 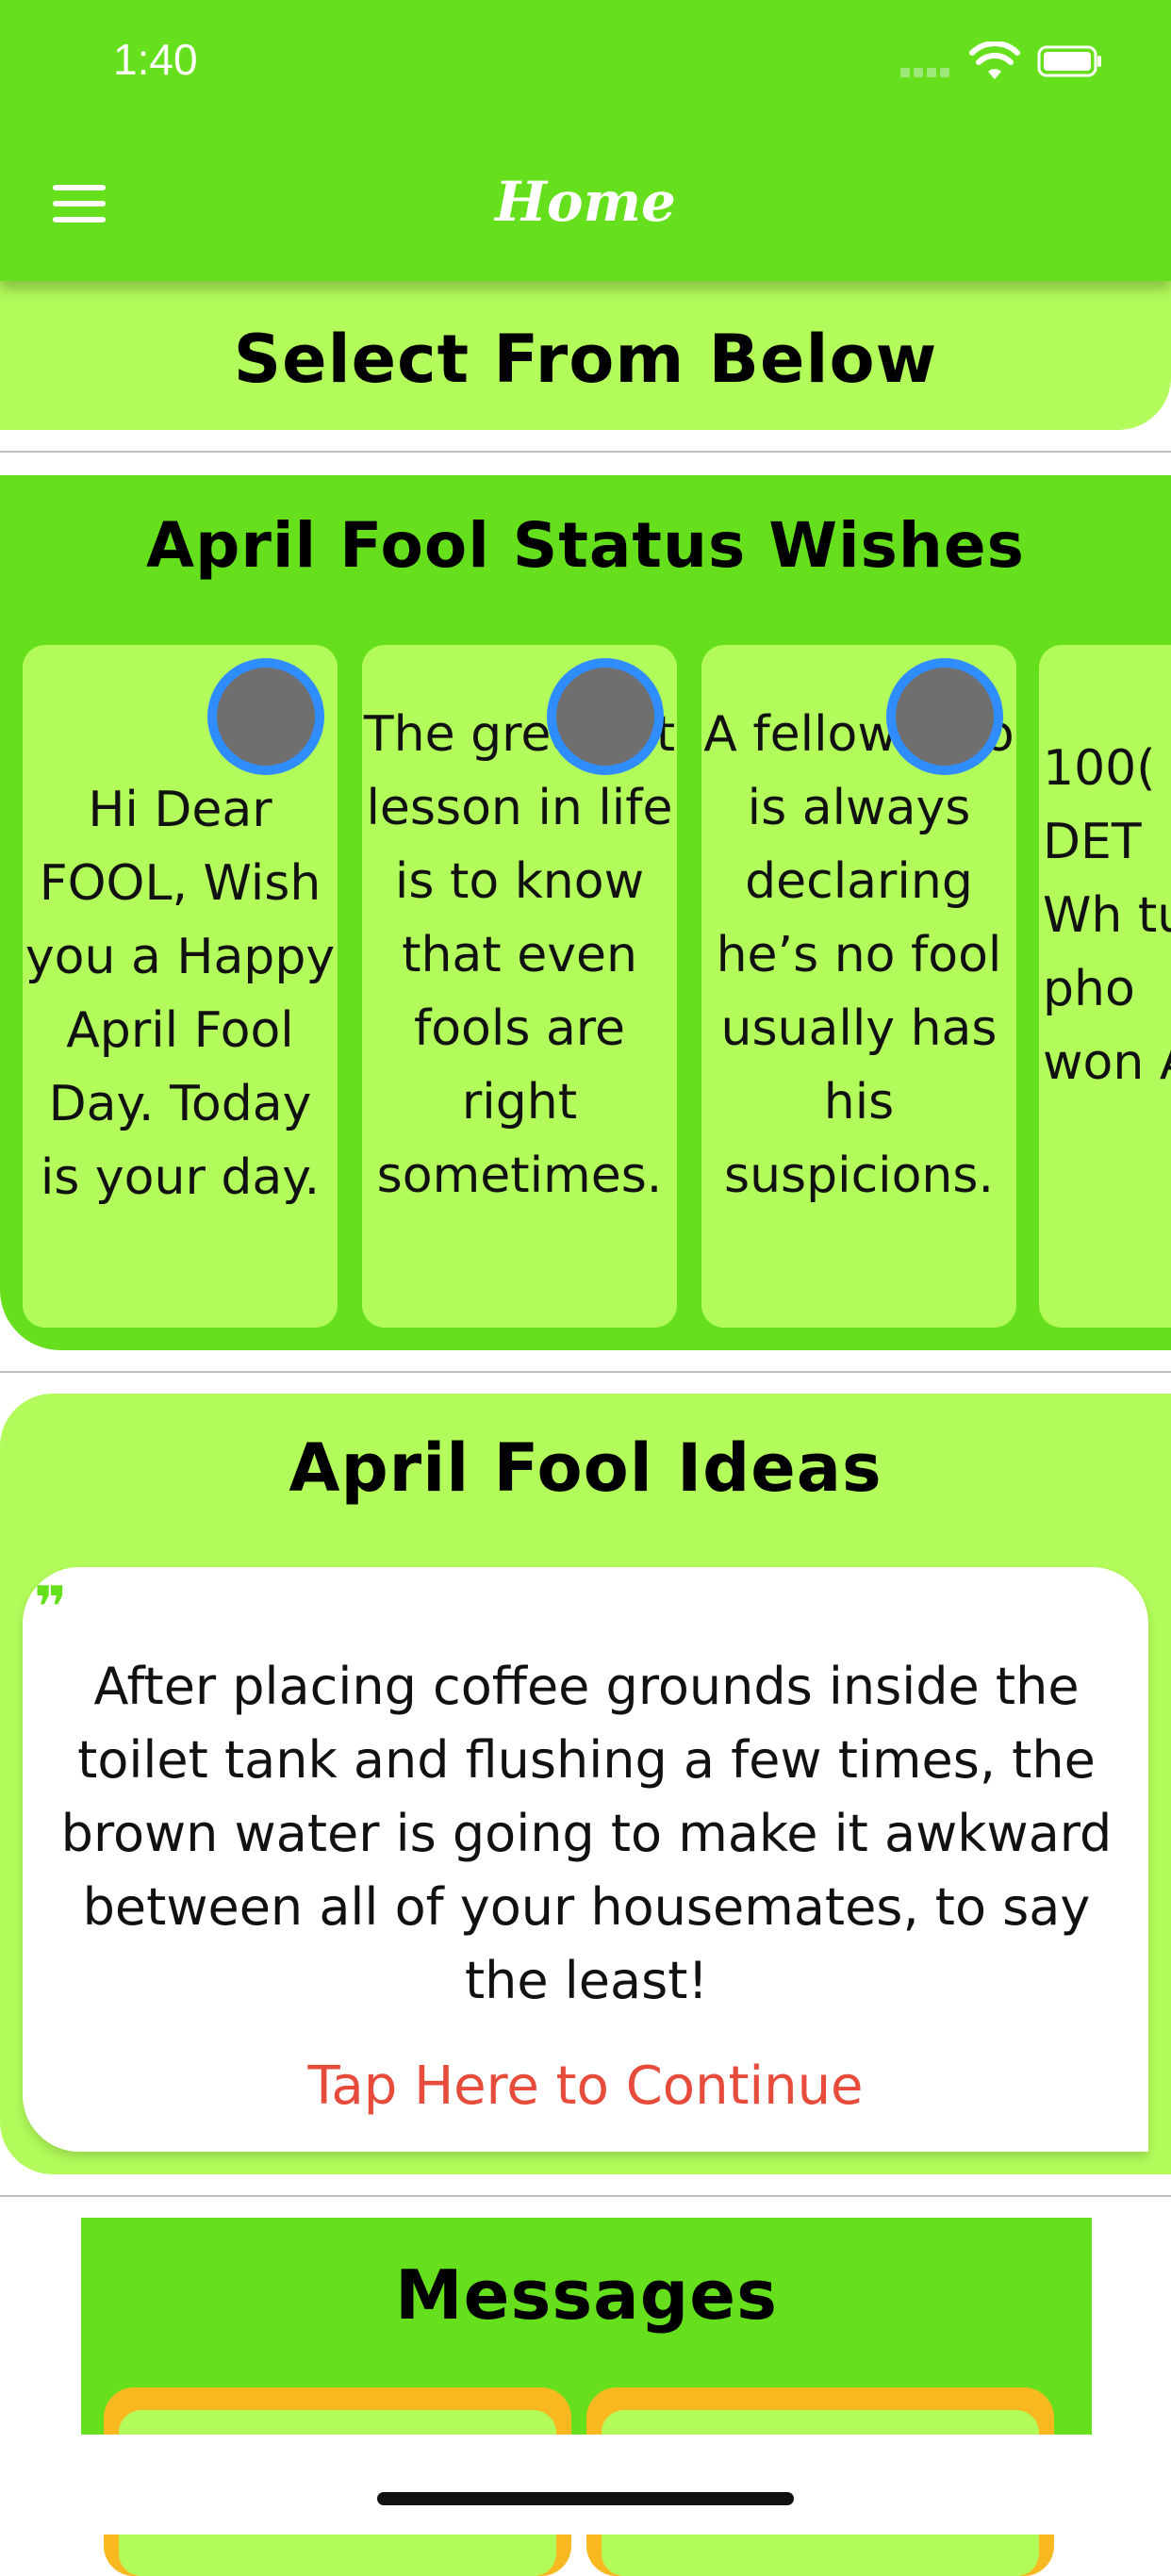 What do you see at coordinates (926, 73) in the screenshot?
I see `signal-icon` at bounding box center [926, 73].